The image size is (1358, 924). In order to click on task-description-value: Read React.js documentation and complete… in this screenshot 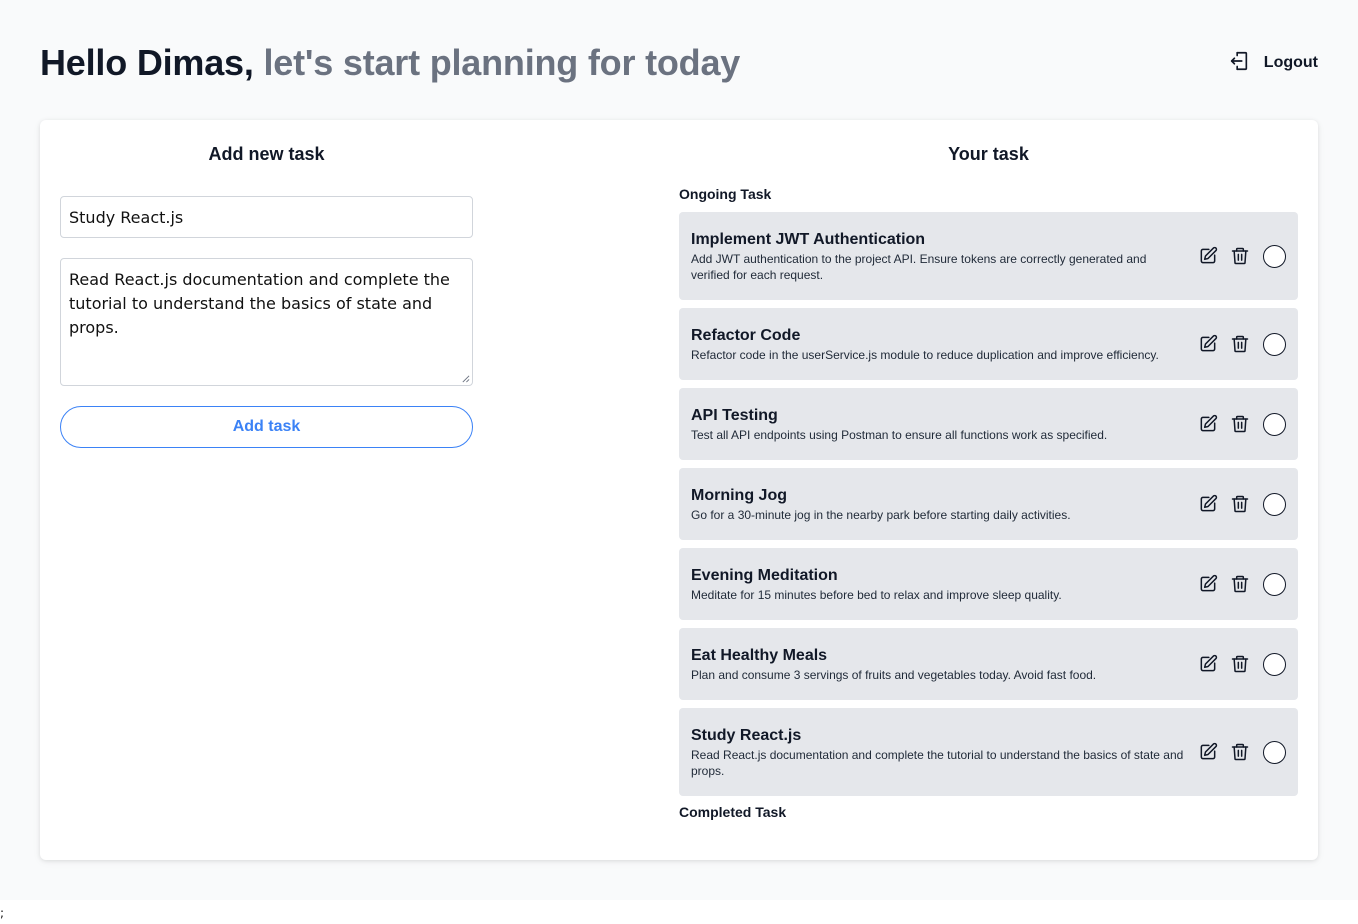, I will do `click(259, 303)`.